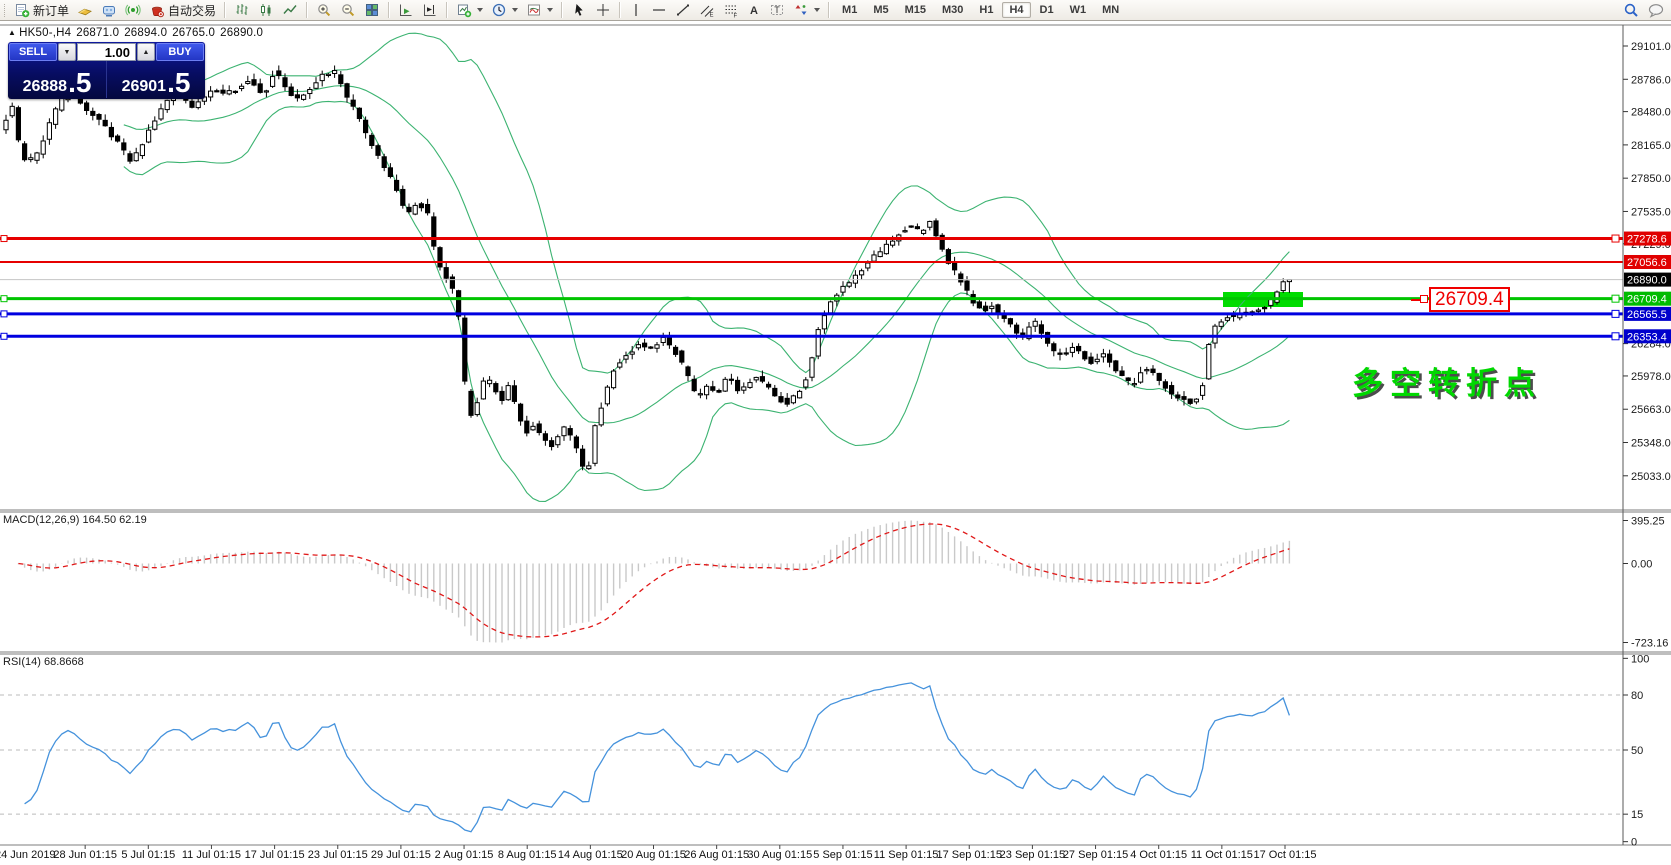 The width and height of the screenshot is (1671, 865). I want to click on svg-text: E, so click(712, 16).